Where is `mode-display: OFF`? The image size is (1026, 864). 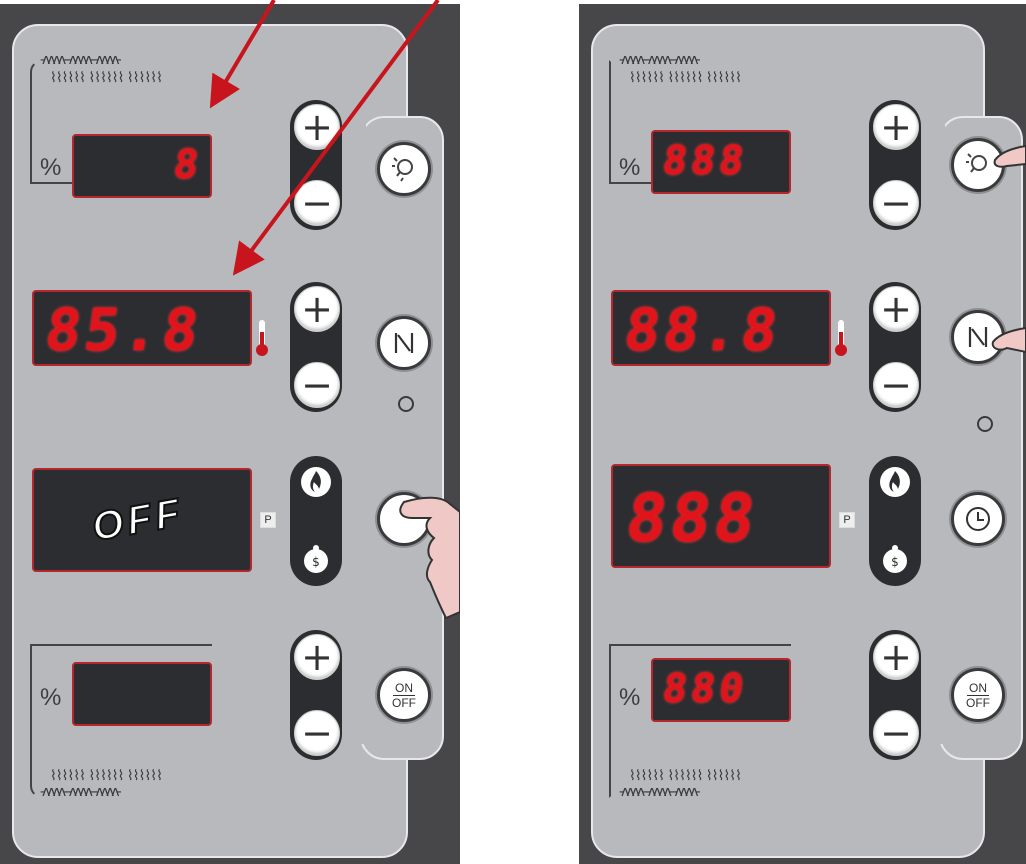 mode-display: OFF is located at coordinates (142, 520).